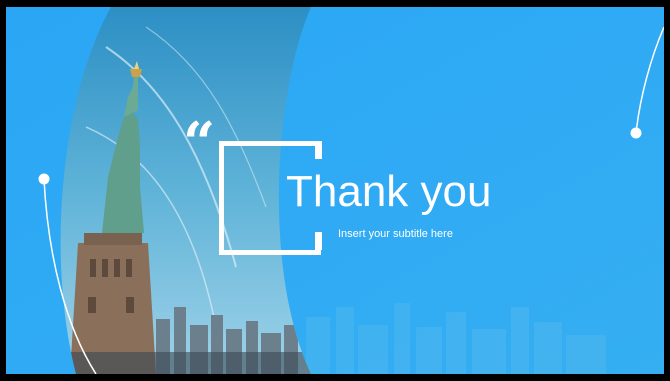  What do you see at coordinates (44, 179) in the screenshot?
I see `decor-dot-left` at bounding box center [44, 179].